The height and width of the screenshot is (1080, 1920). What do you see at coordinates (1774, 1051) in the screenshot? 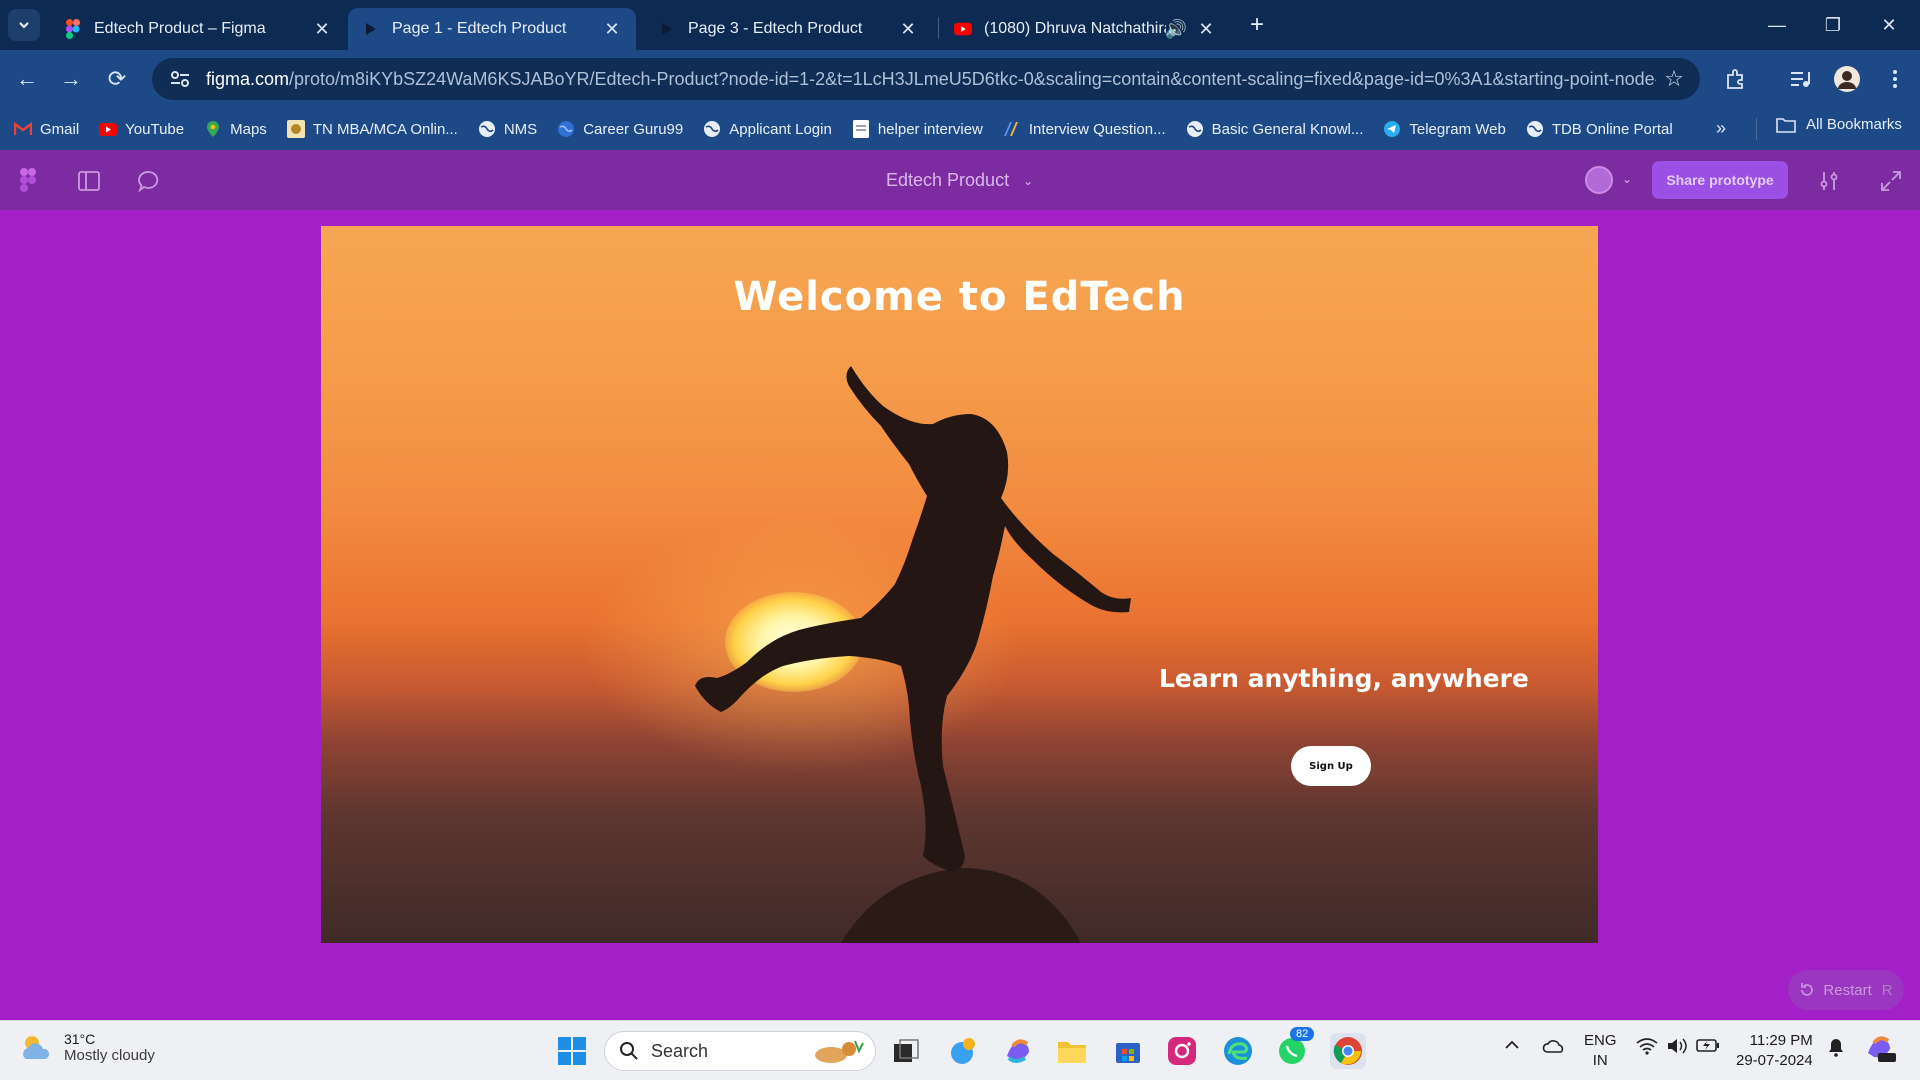
I see `system-clock: 11:29 PM 29-07-2024` at bounding box center [1774, 1051].